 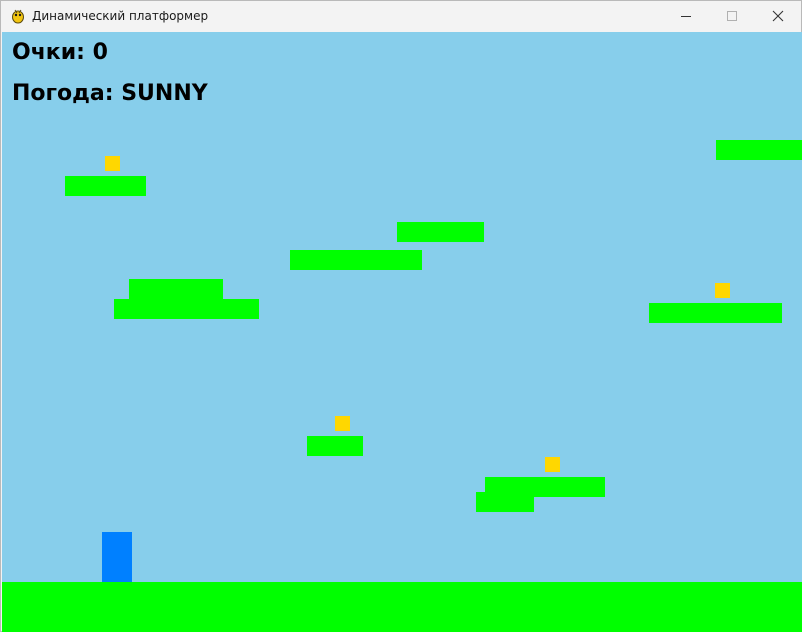 I want to click on ground, so click(x=402, y=607).